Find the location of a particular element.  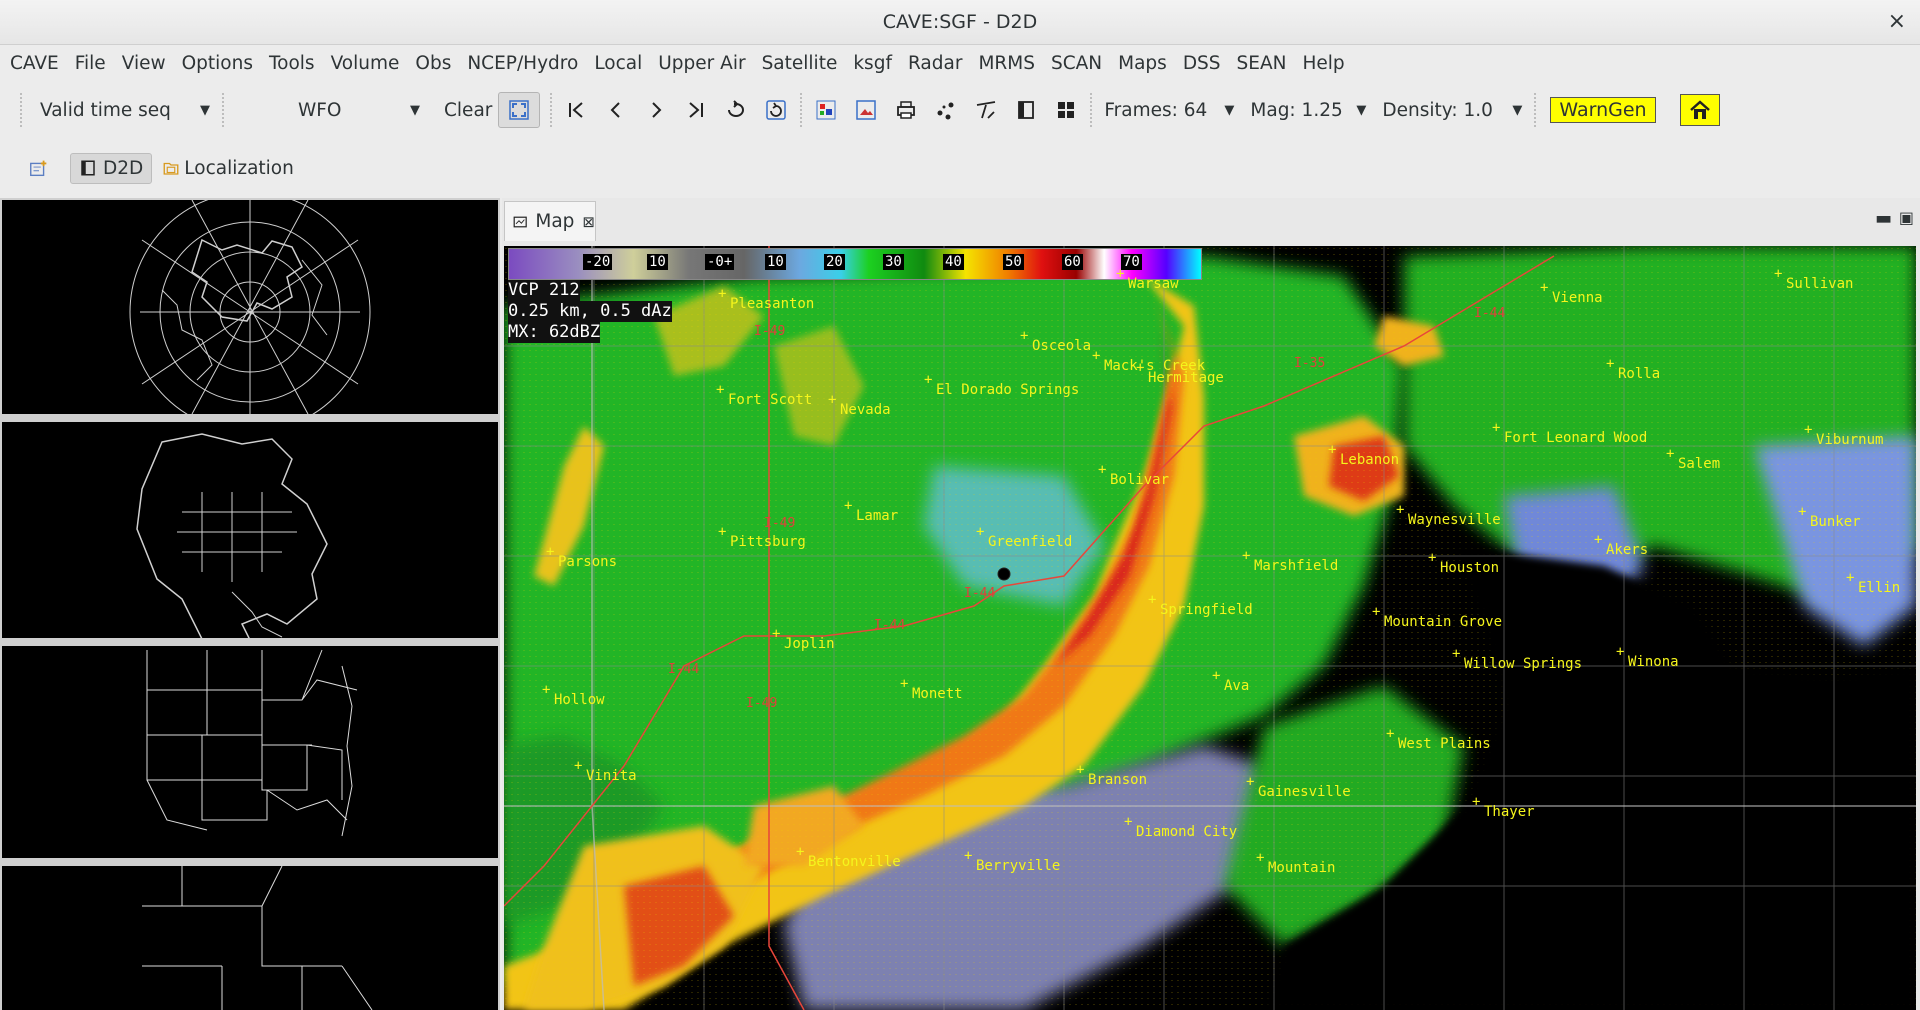

tab-map: Map ⊠ is located at coordinates (550, 221).